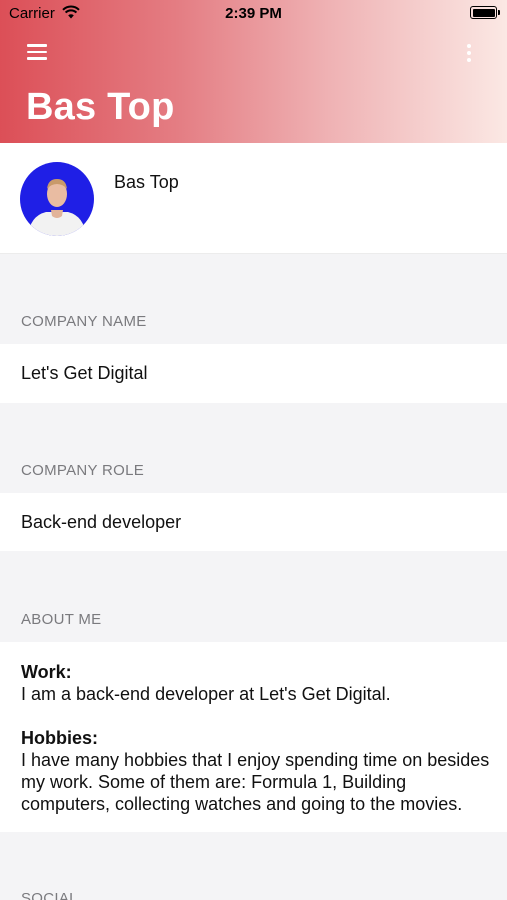  Describe the element at coordinates (46, 672) in the screenshot. I see `work-label: Work:` at that location.